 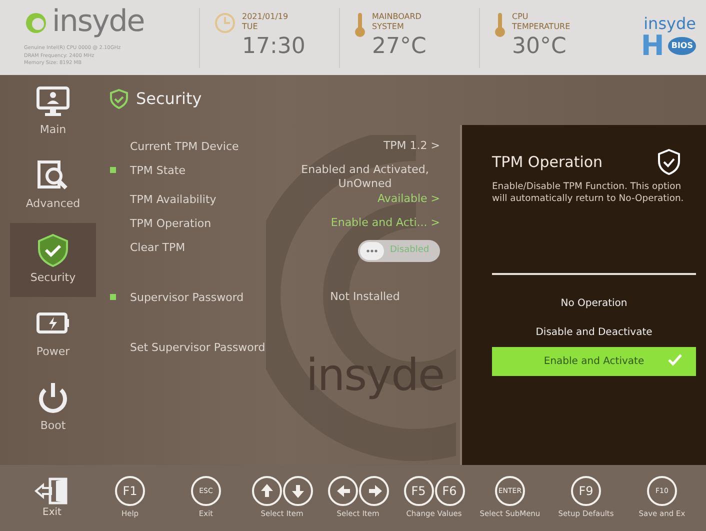 What do you see at coordinates (411, 146) in the screenshot?
I see `setting-value: TPM 1.2 >` at bounding box center [411, 146].